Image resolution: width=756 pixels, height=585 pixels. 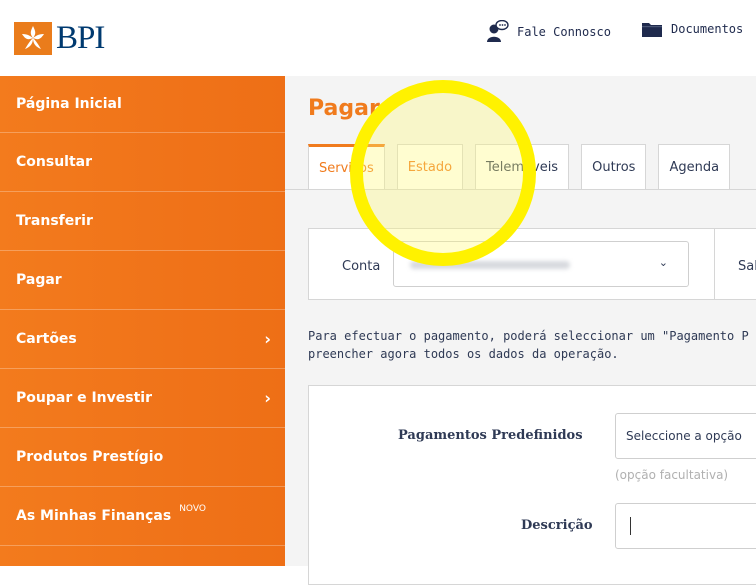 I want to click on sidebar-item-label: Consultar, so click(x=54, y=162).